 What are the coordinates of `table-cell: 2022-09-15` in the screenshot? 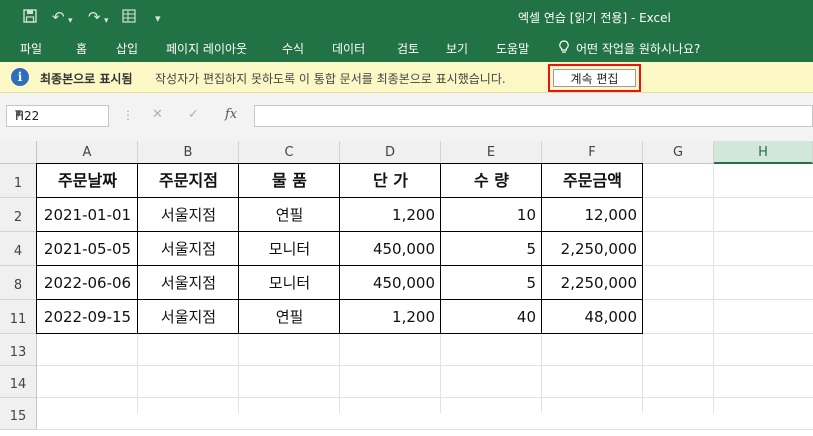 It's located at (87, 317).